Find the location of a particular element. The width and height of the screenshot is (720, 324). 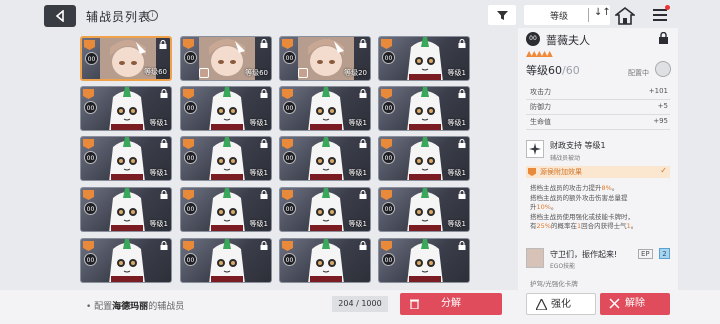

level-max: /60 is located at coordinates (571, 70).